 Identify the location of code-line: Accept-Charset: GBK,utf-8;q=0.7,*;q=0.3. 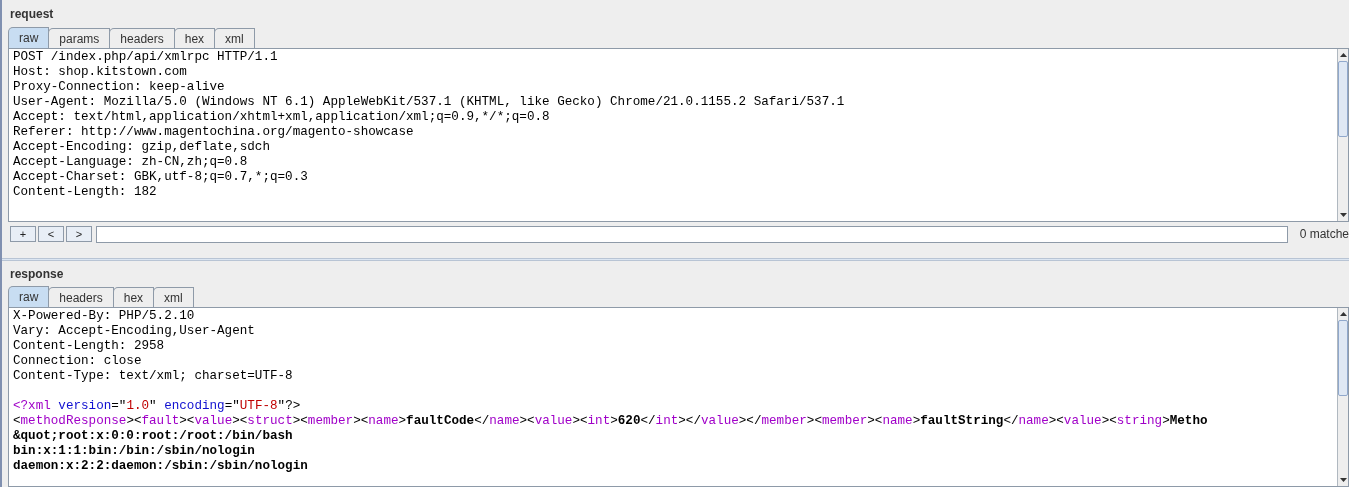
(160, 177).